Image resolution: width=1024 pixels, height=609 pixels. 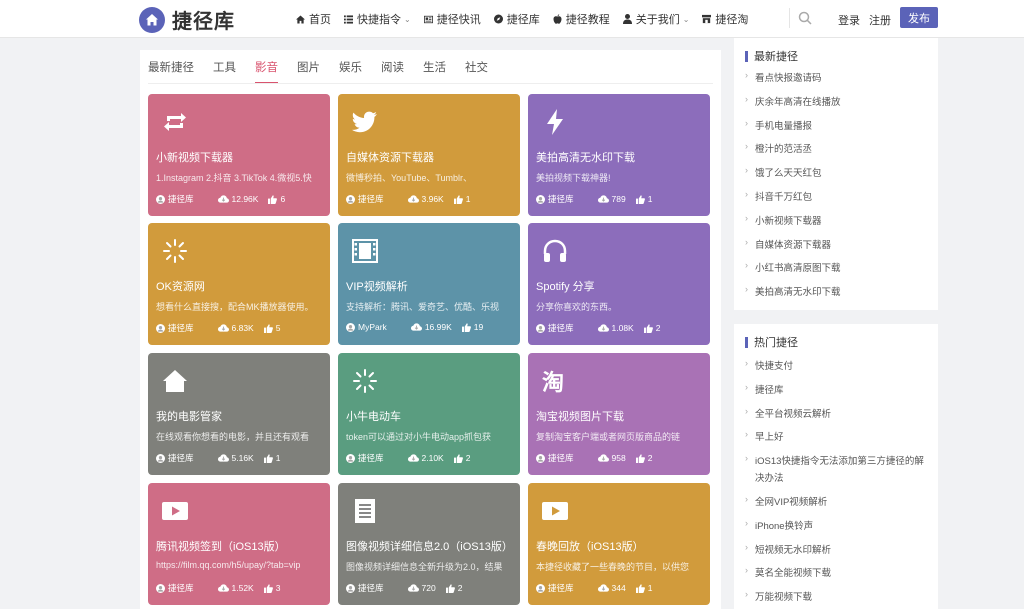 What do you see at coordinates (428, 19) in the screenshot?
I see `news-icon` at bounding box center [428, 19].